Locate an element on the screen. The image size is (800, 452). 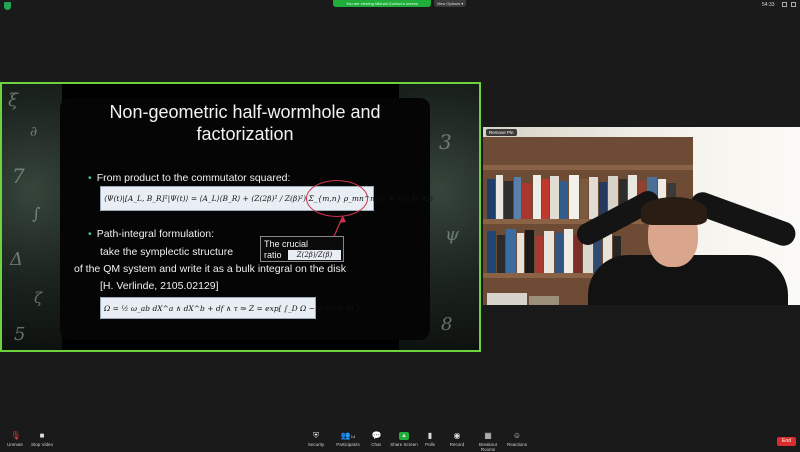
breakout-rooms-button: ▦ Breakout Rooms is located at coordinates (488, 442).